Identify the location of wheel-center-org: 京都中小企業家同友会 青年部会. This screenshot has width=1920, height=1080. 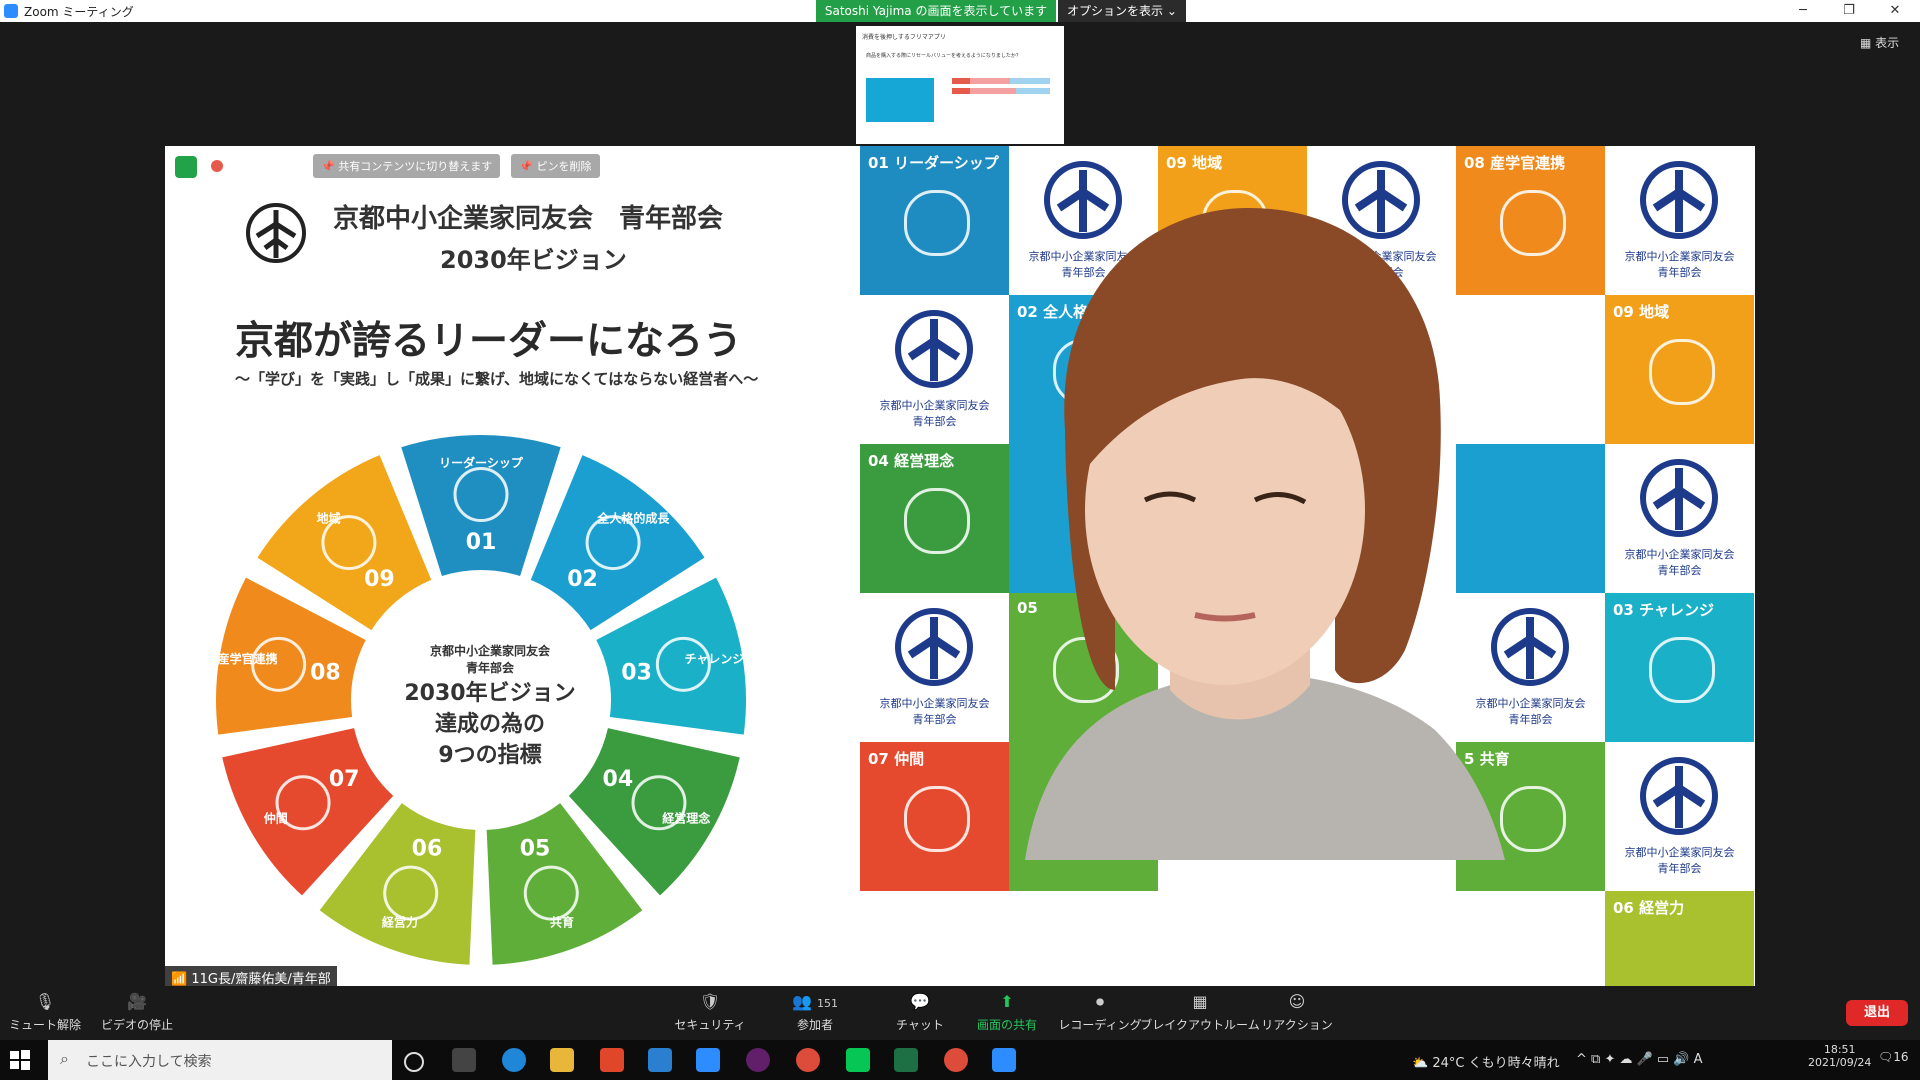
(490, 659).